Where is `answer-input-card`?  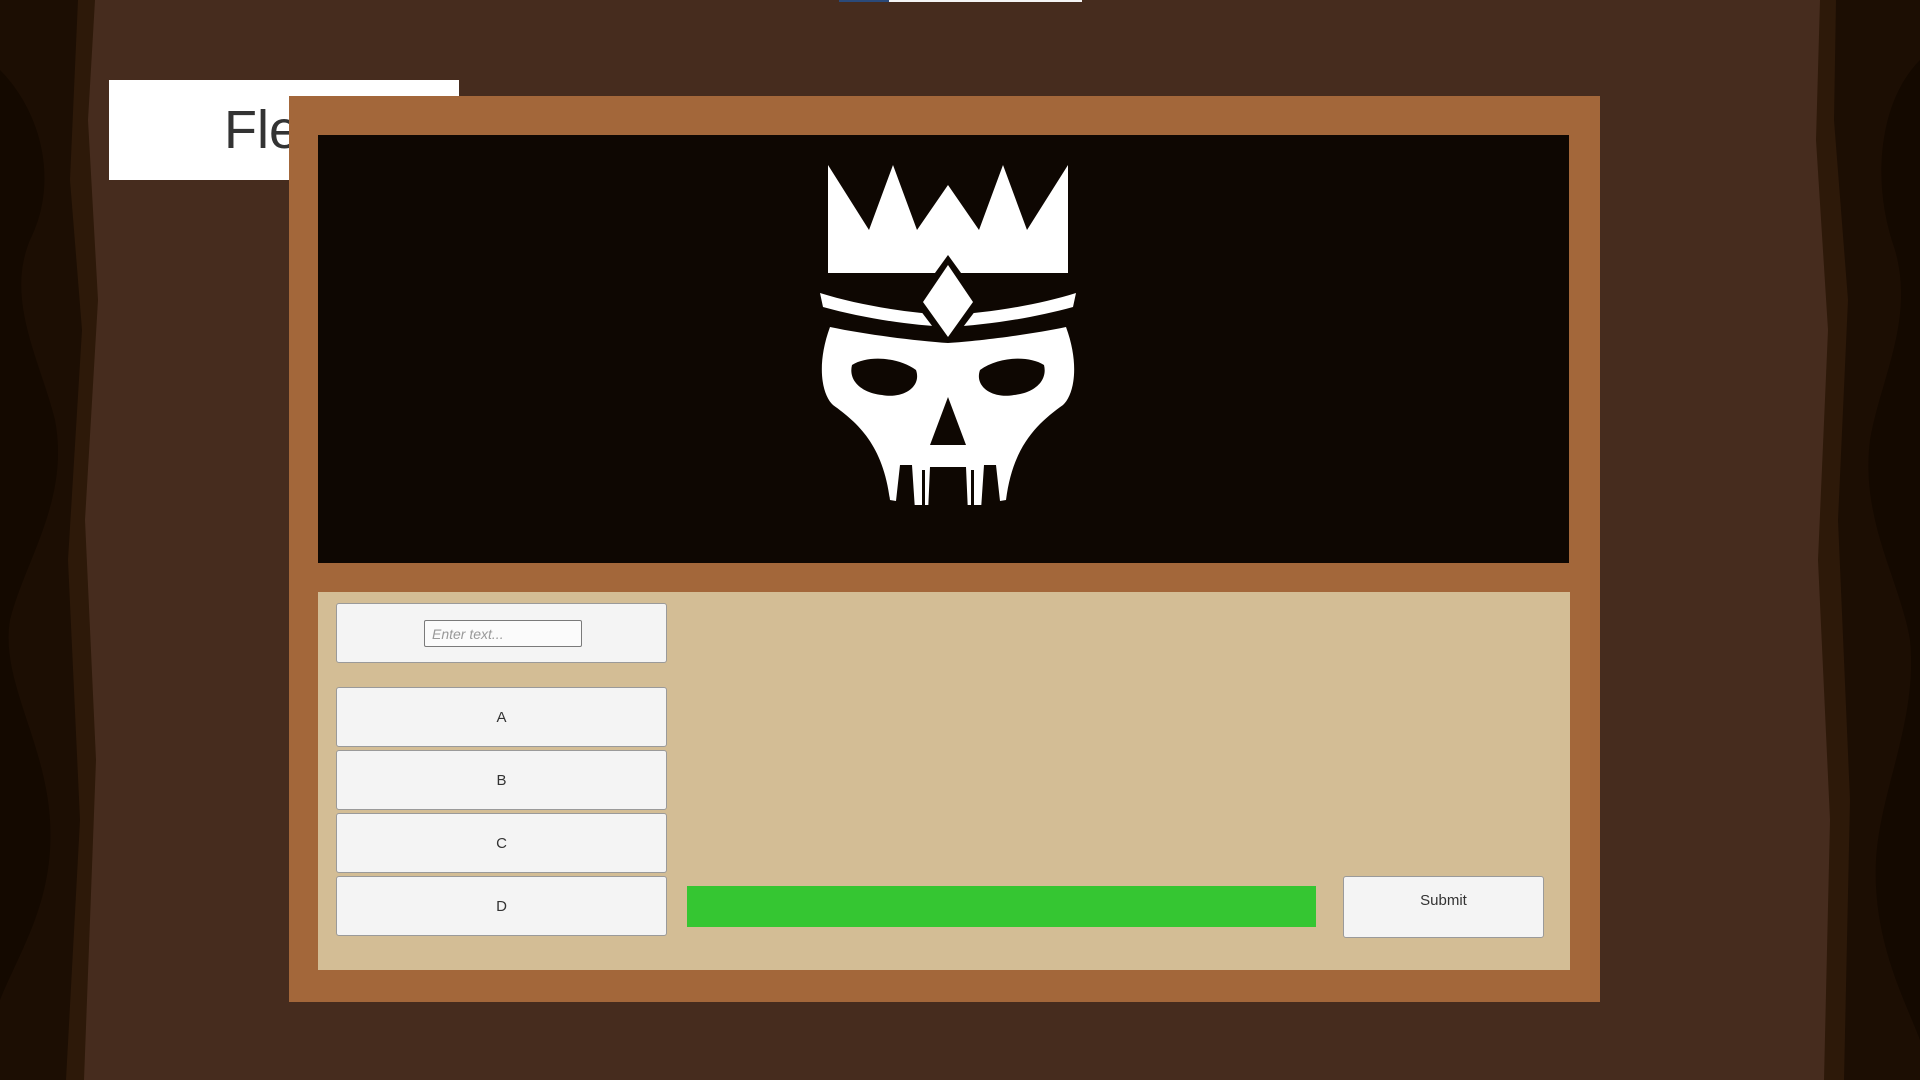
answer-input-card is located at coordinates (501, 633).